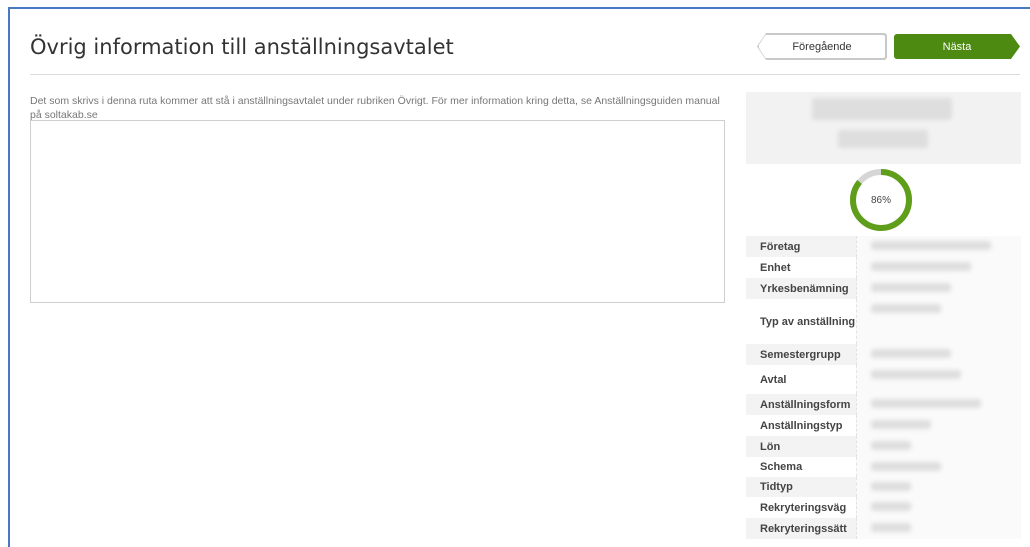 Image resolution: width=1030 pixels, height=547 pixels. I want to click on summary-row: Anställningstyp, so click(883, 425).